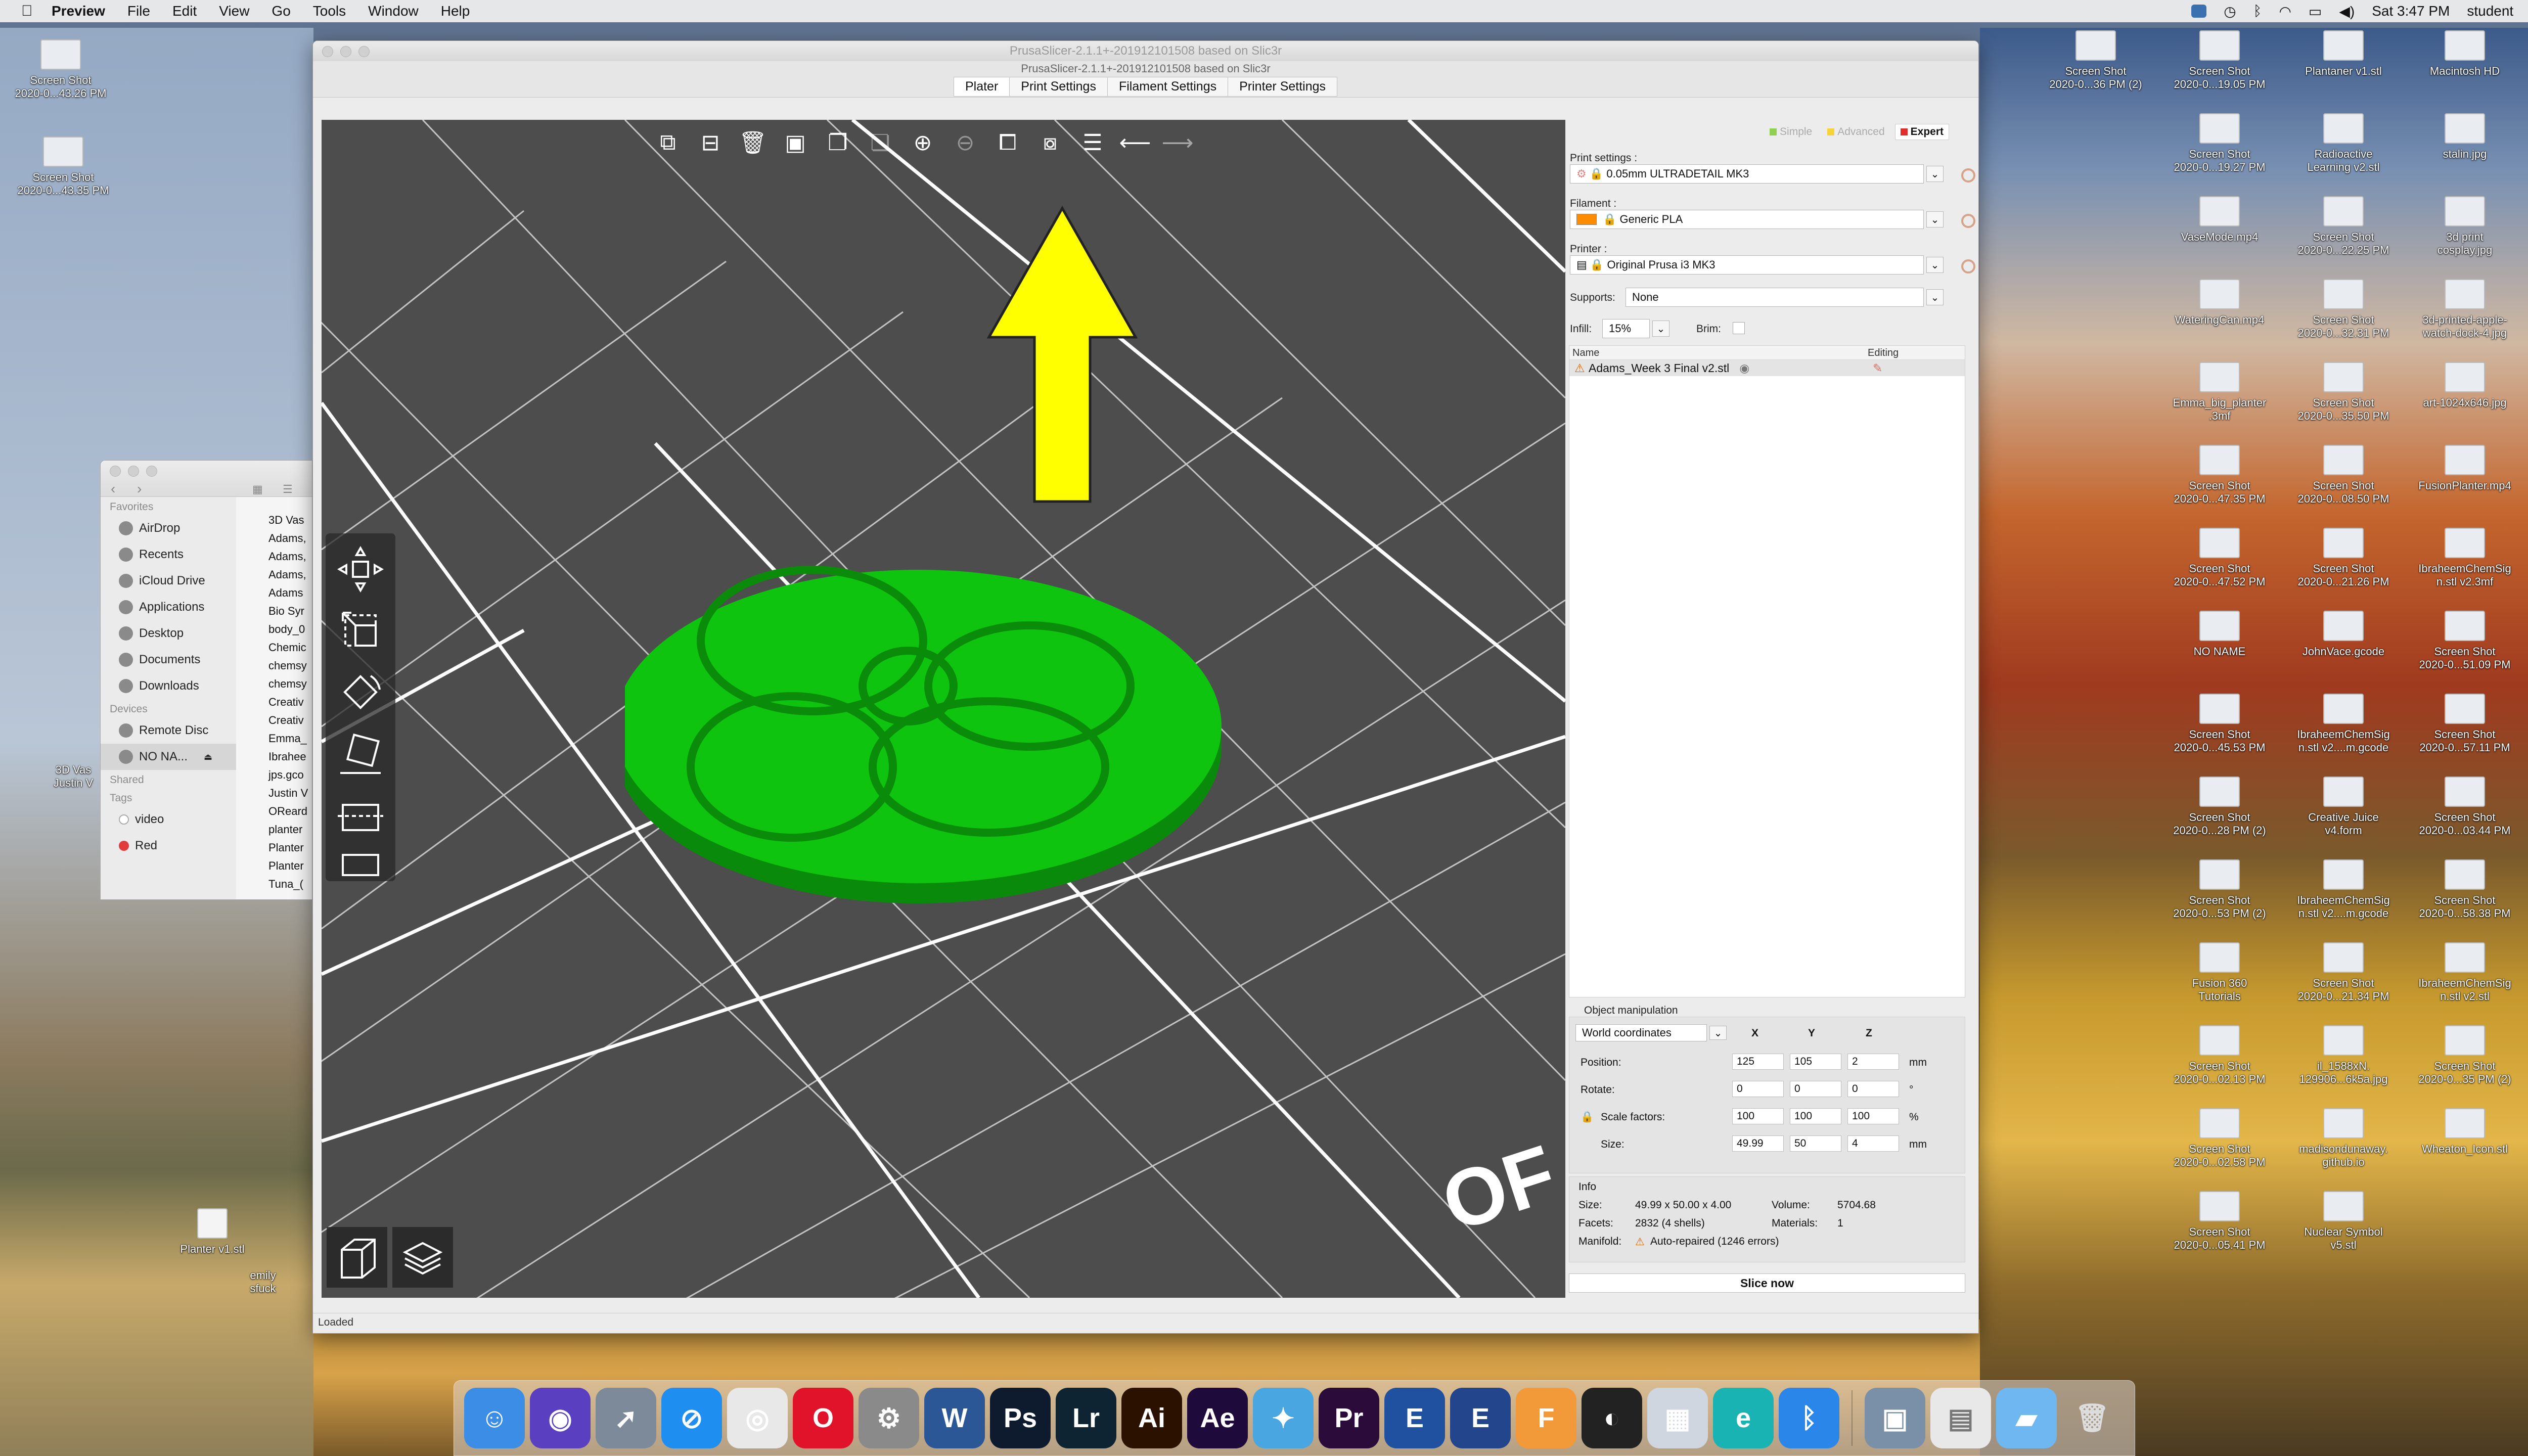 The image size is (2528, 1456). I want to click on desktop-file-icon: il_1588xN. 129906...6k5a.jpg, so click(2344, 1055).